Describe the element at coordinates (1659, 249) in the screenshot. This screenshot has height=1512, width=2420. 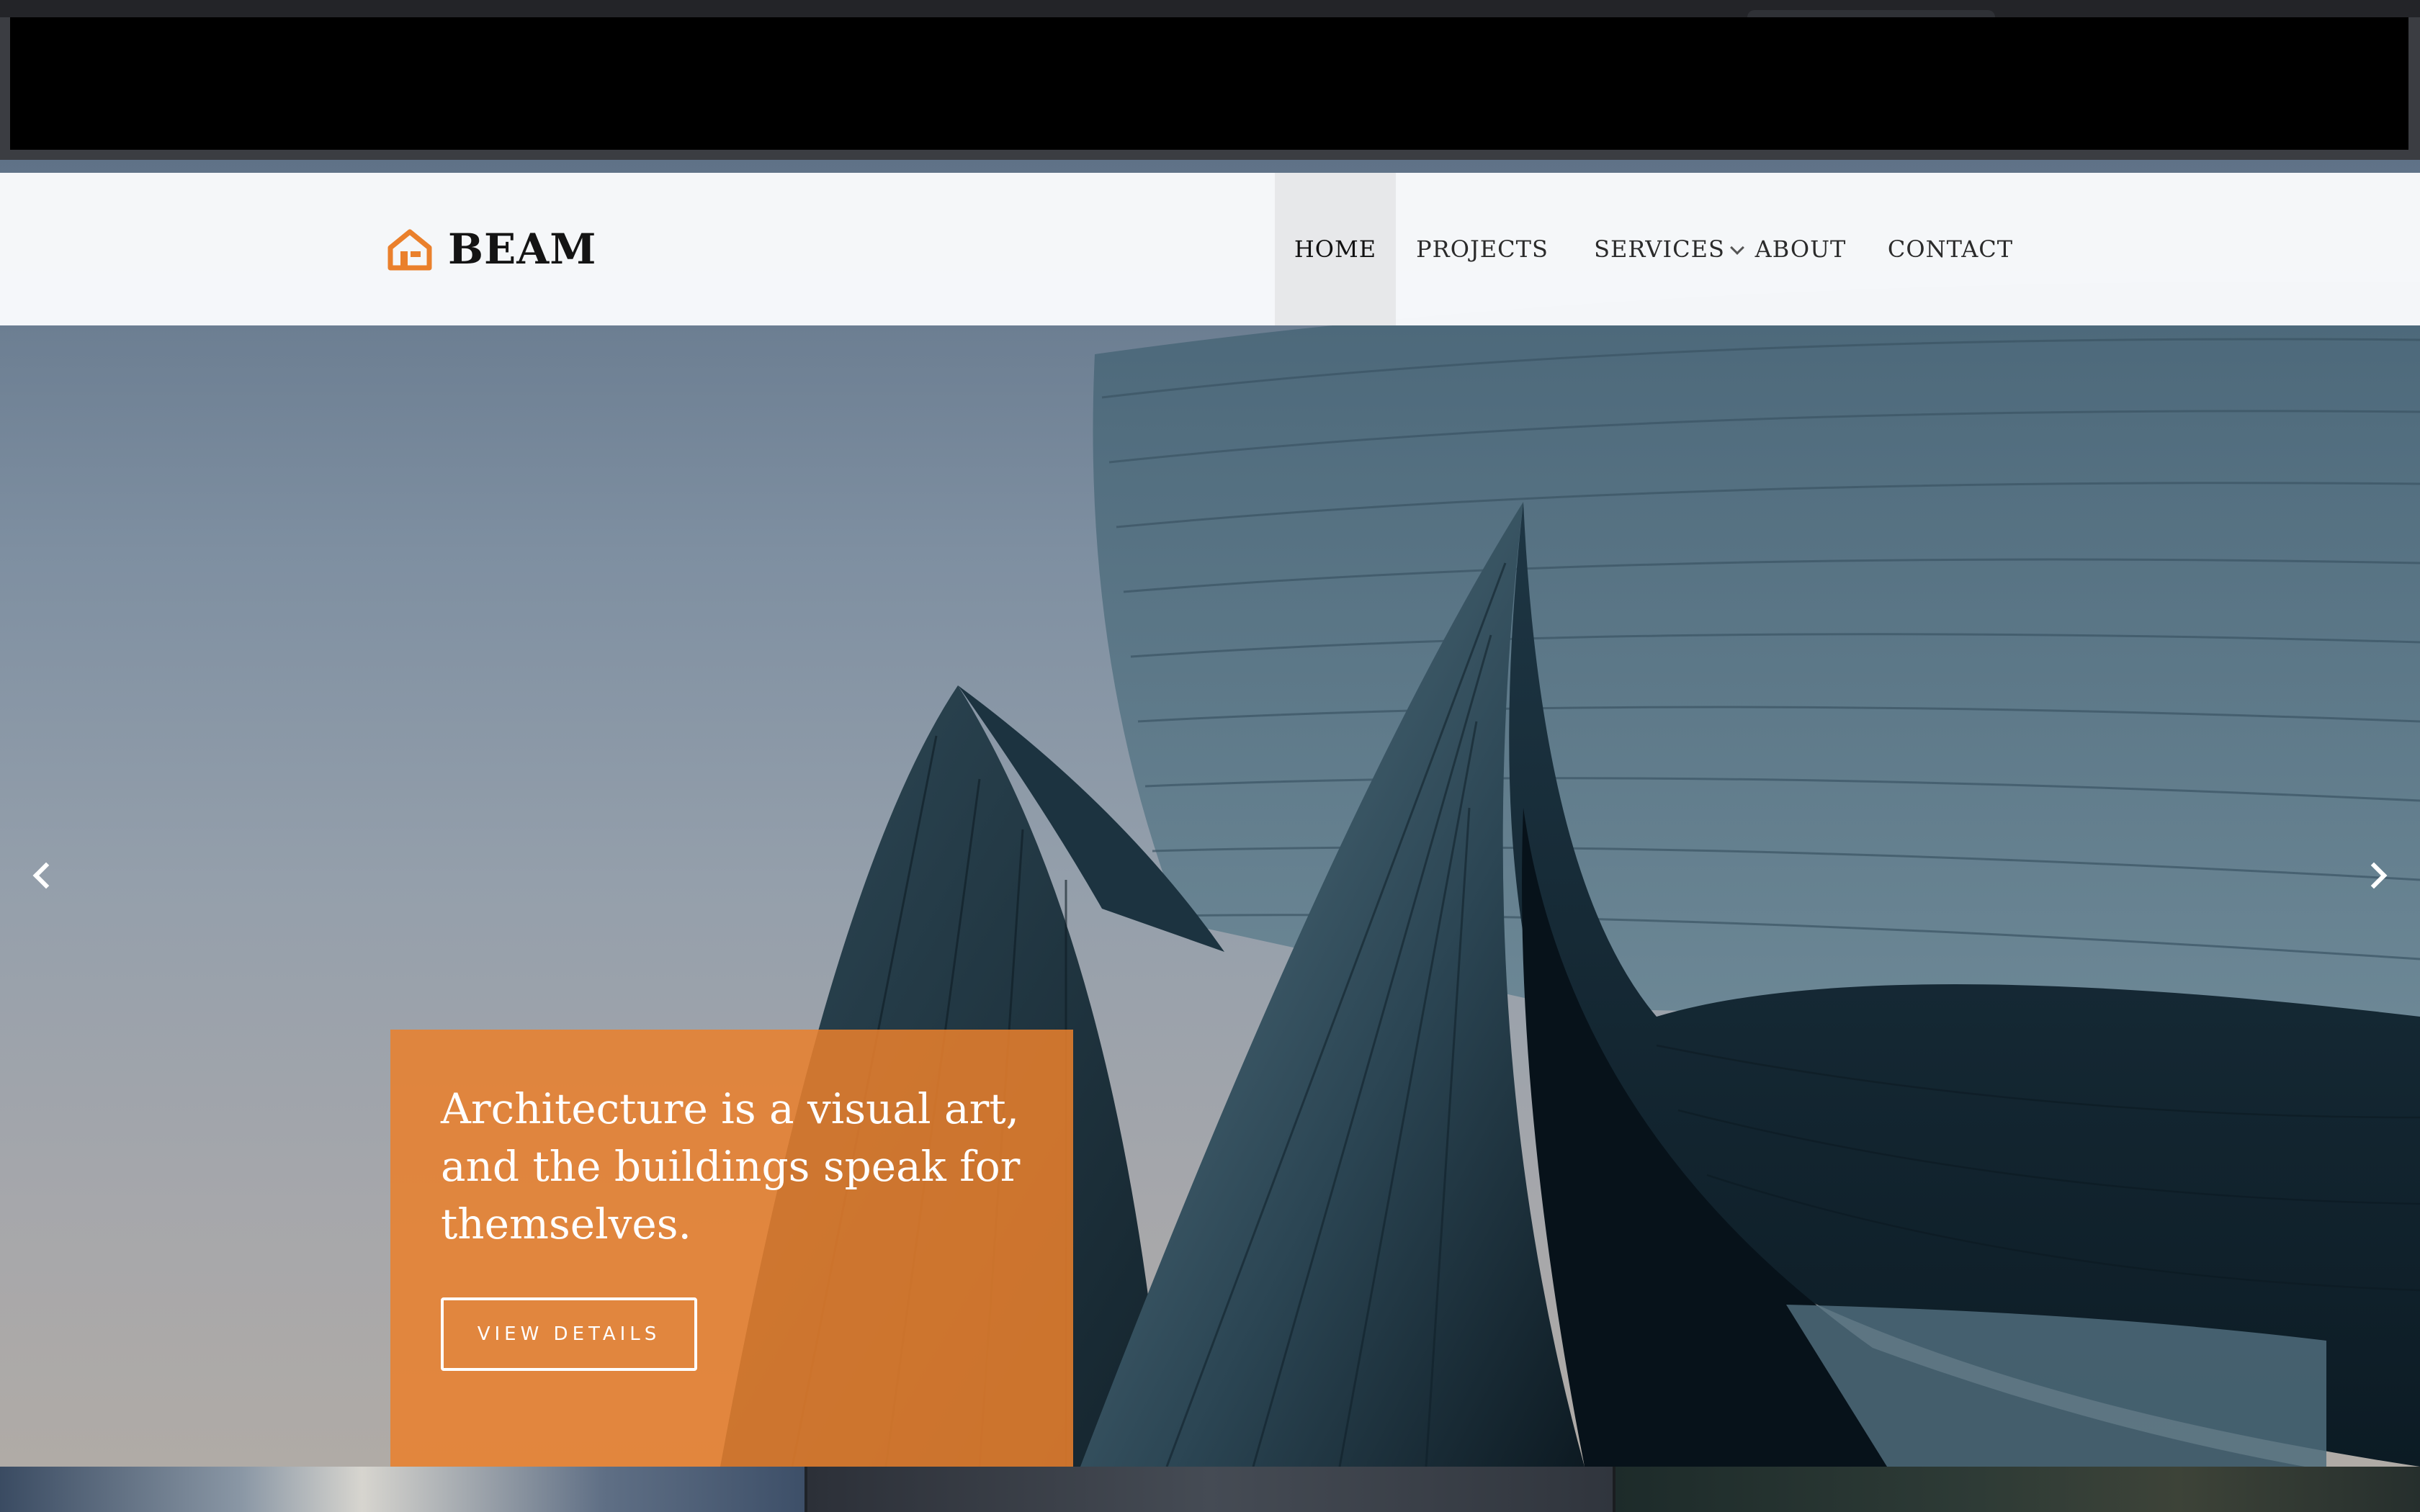
I see `nav-services-label: SERVICES` at that location.